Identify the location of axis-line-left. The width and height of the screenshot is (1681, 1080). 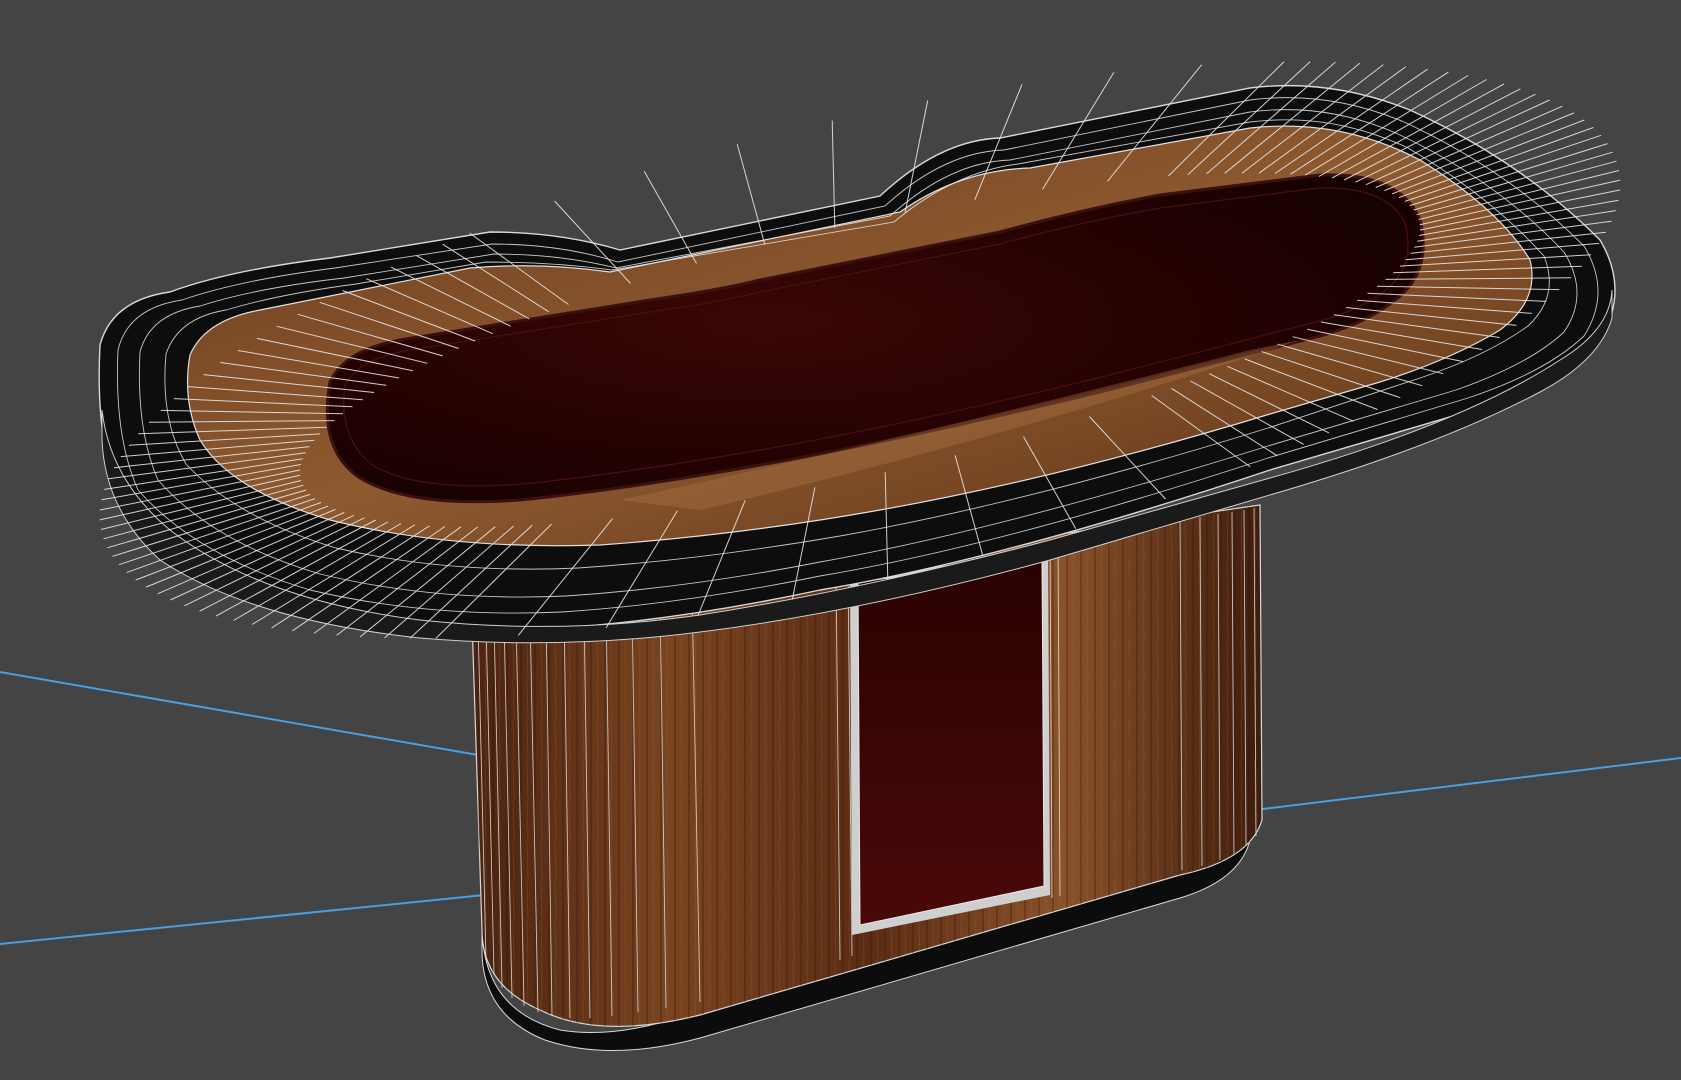
(239, 713).